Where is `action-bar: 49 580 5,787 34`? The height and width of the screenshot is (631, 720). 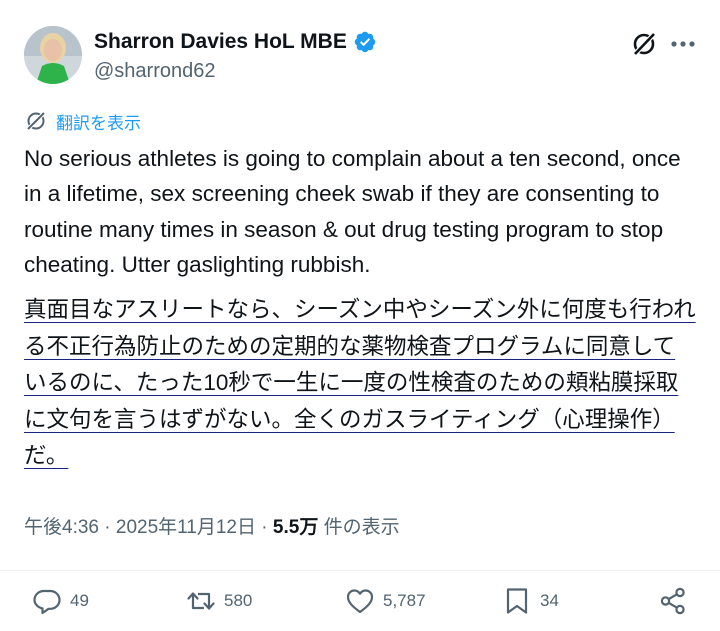
action-bar: 49 580 5,787 34 is located at coordinates (360, 600).